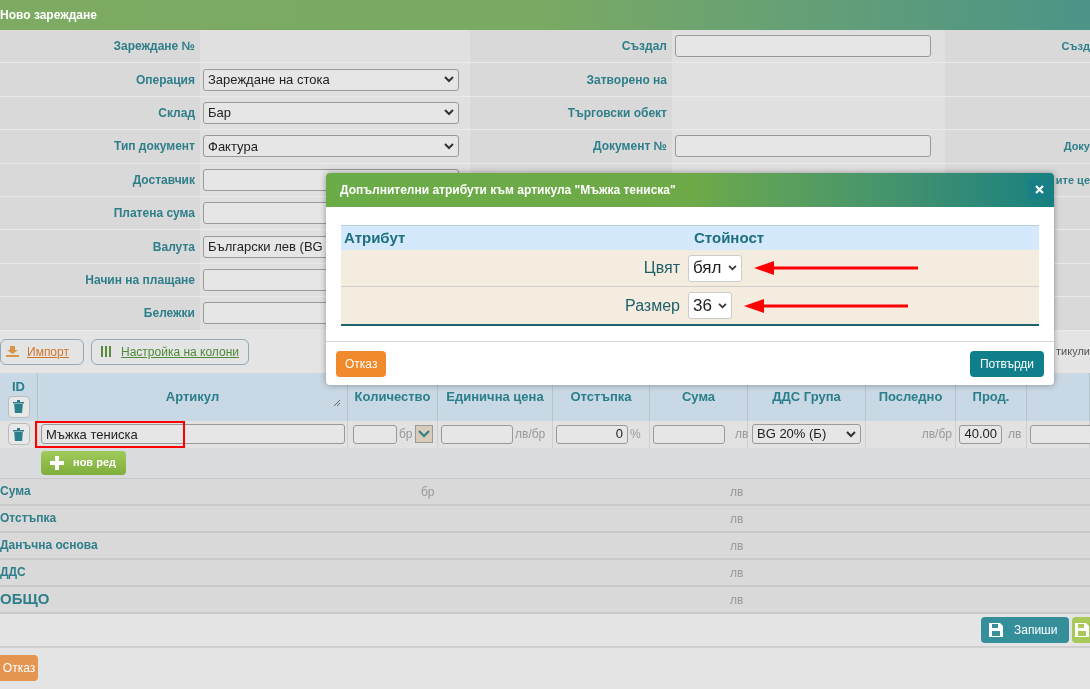  I want to click on field-label: Операция, so click(165, 80).